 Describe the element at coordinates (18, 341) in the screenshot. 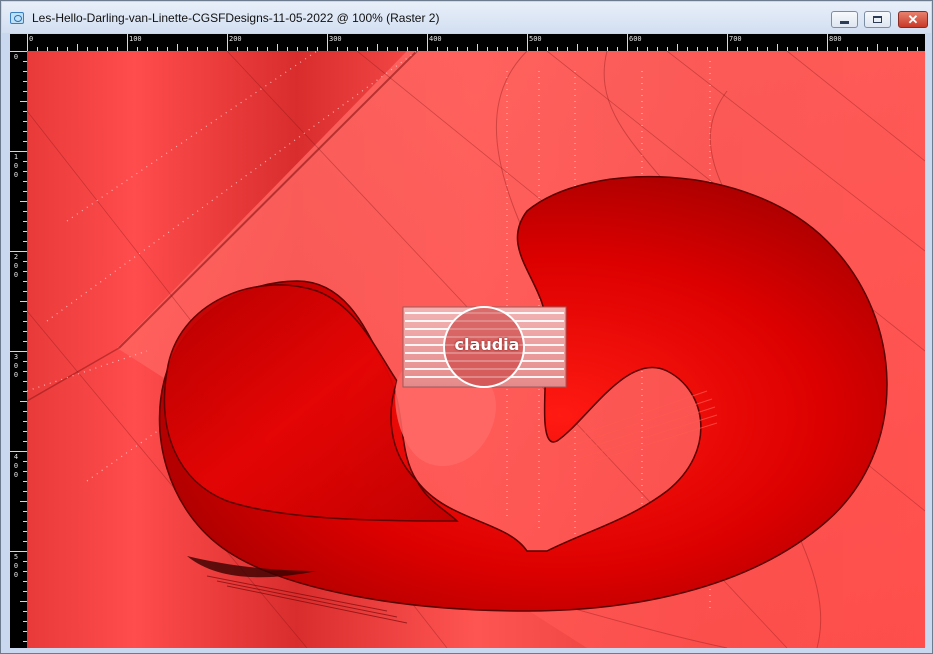

I see `vertical-ruler: 0 1 0 0 2 0 0 3 0 0 4 0 0 5 0 0` at that location.